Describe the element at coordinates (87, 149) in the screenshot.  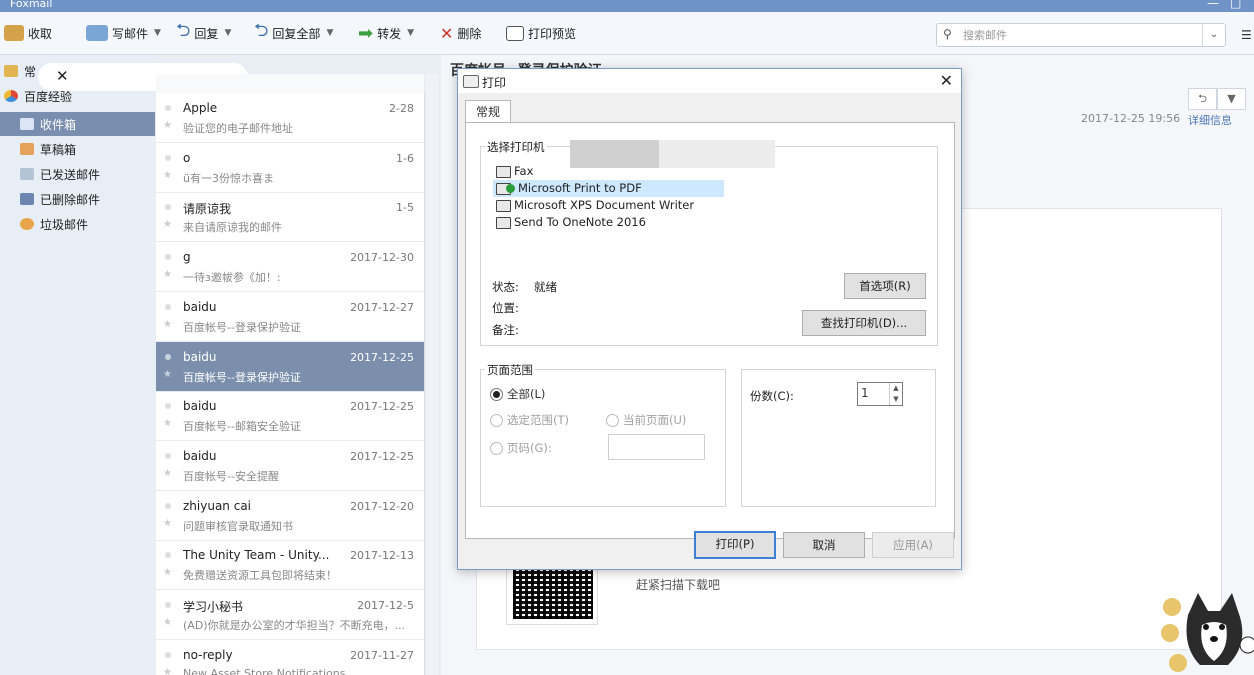
I see `sidebar-item-drafts: 草稿箱` at that location.